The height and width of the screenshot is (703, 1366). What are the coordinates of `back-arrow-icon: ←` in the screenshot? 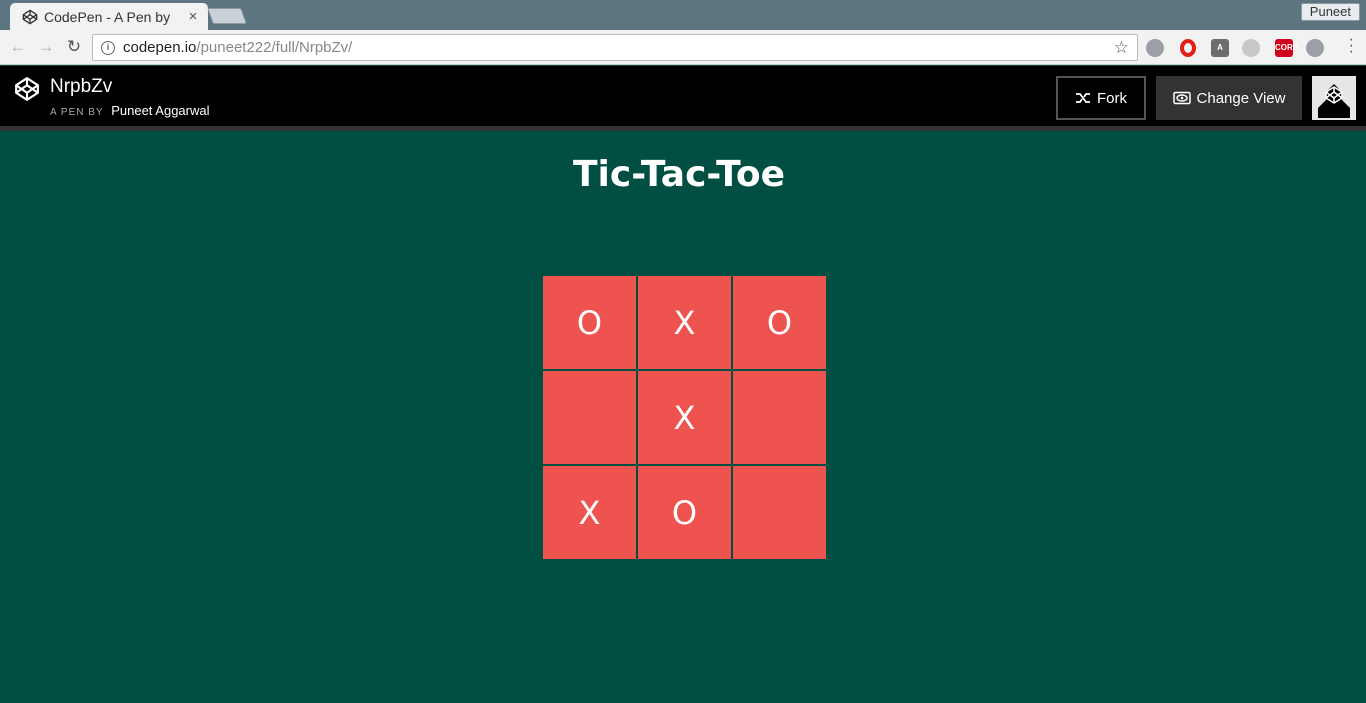 It's located at (18, 47).